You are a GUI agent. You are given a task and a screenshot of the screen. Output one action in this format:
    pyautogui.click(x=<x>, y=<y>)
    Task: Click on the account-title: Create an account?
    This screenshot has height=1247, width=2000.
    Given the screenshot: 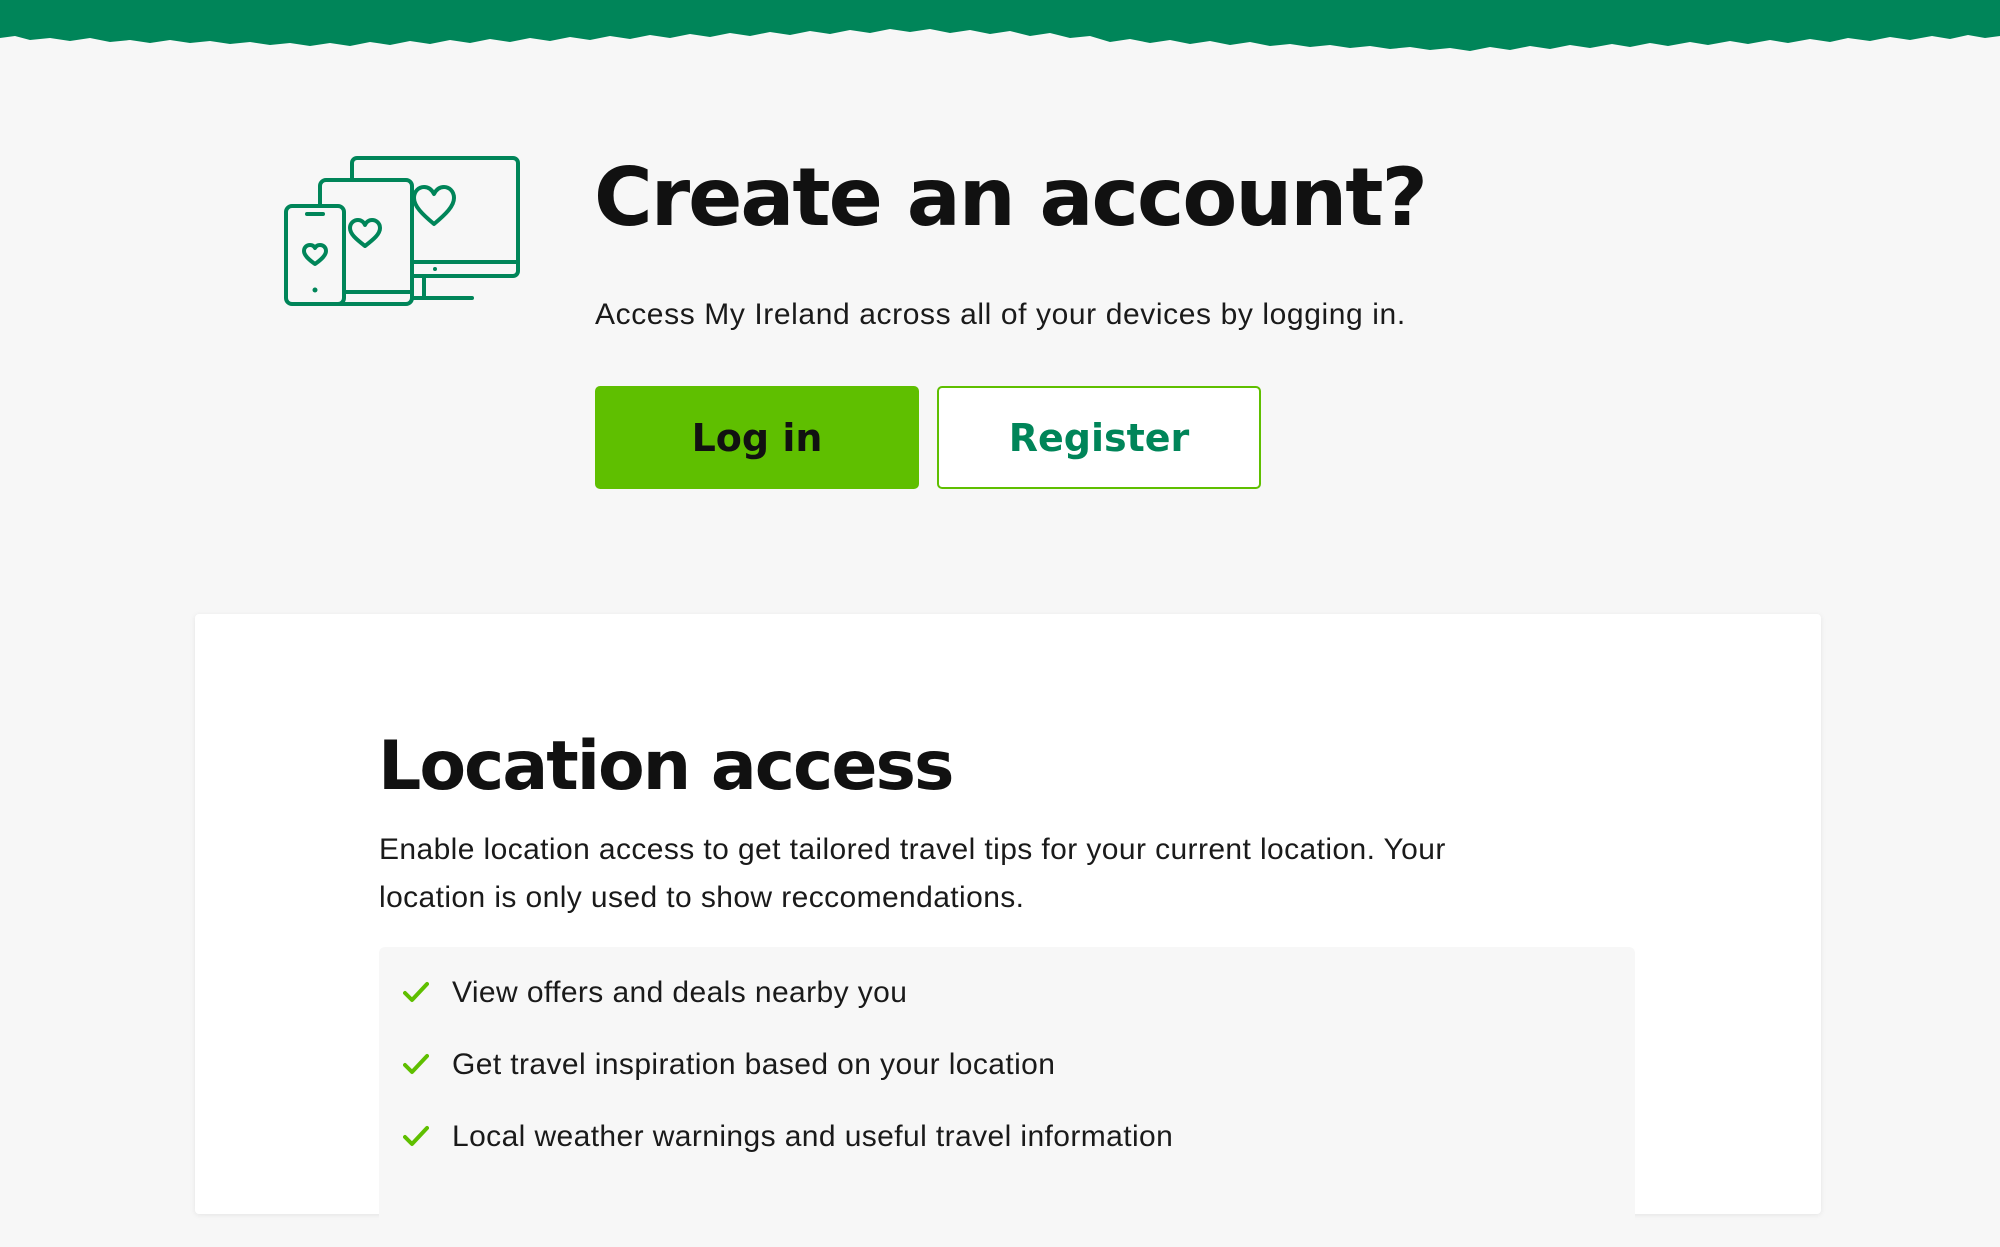 What is the action you would take?
    pyautogui.click(x=1011, y=197)
    